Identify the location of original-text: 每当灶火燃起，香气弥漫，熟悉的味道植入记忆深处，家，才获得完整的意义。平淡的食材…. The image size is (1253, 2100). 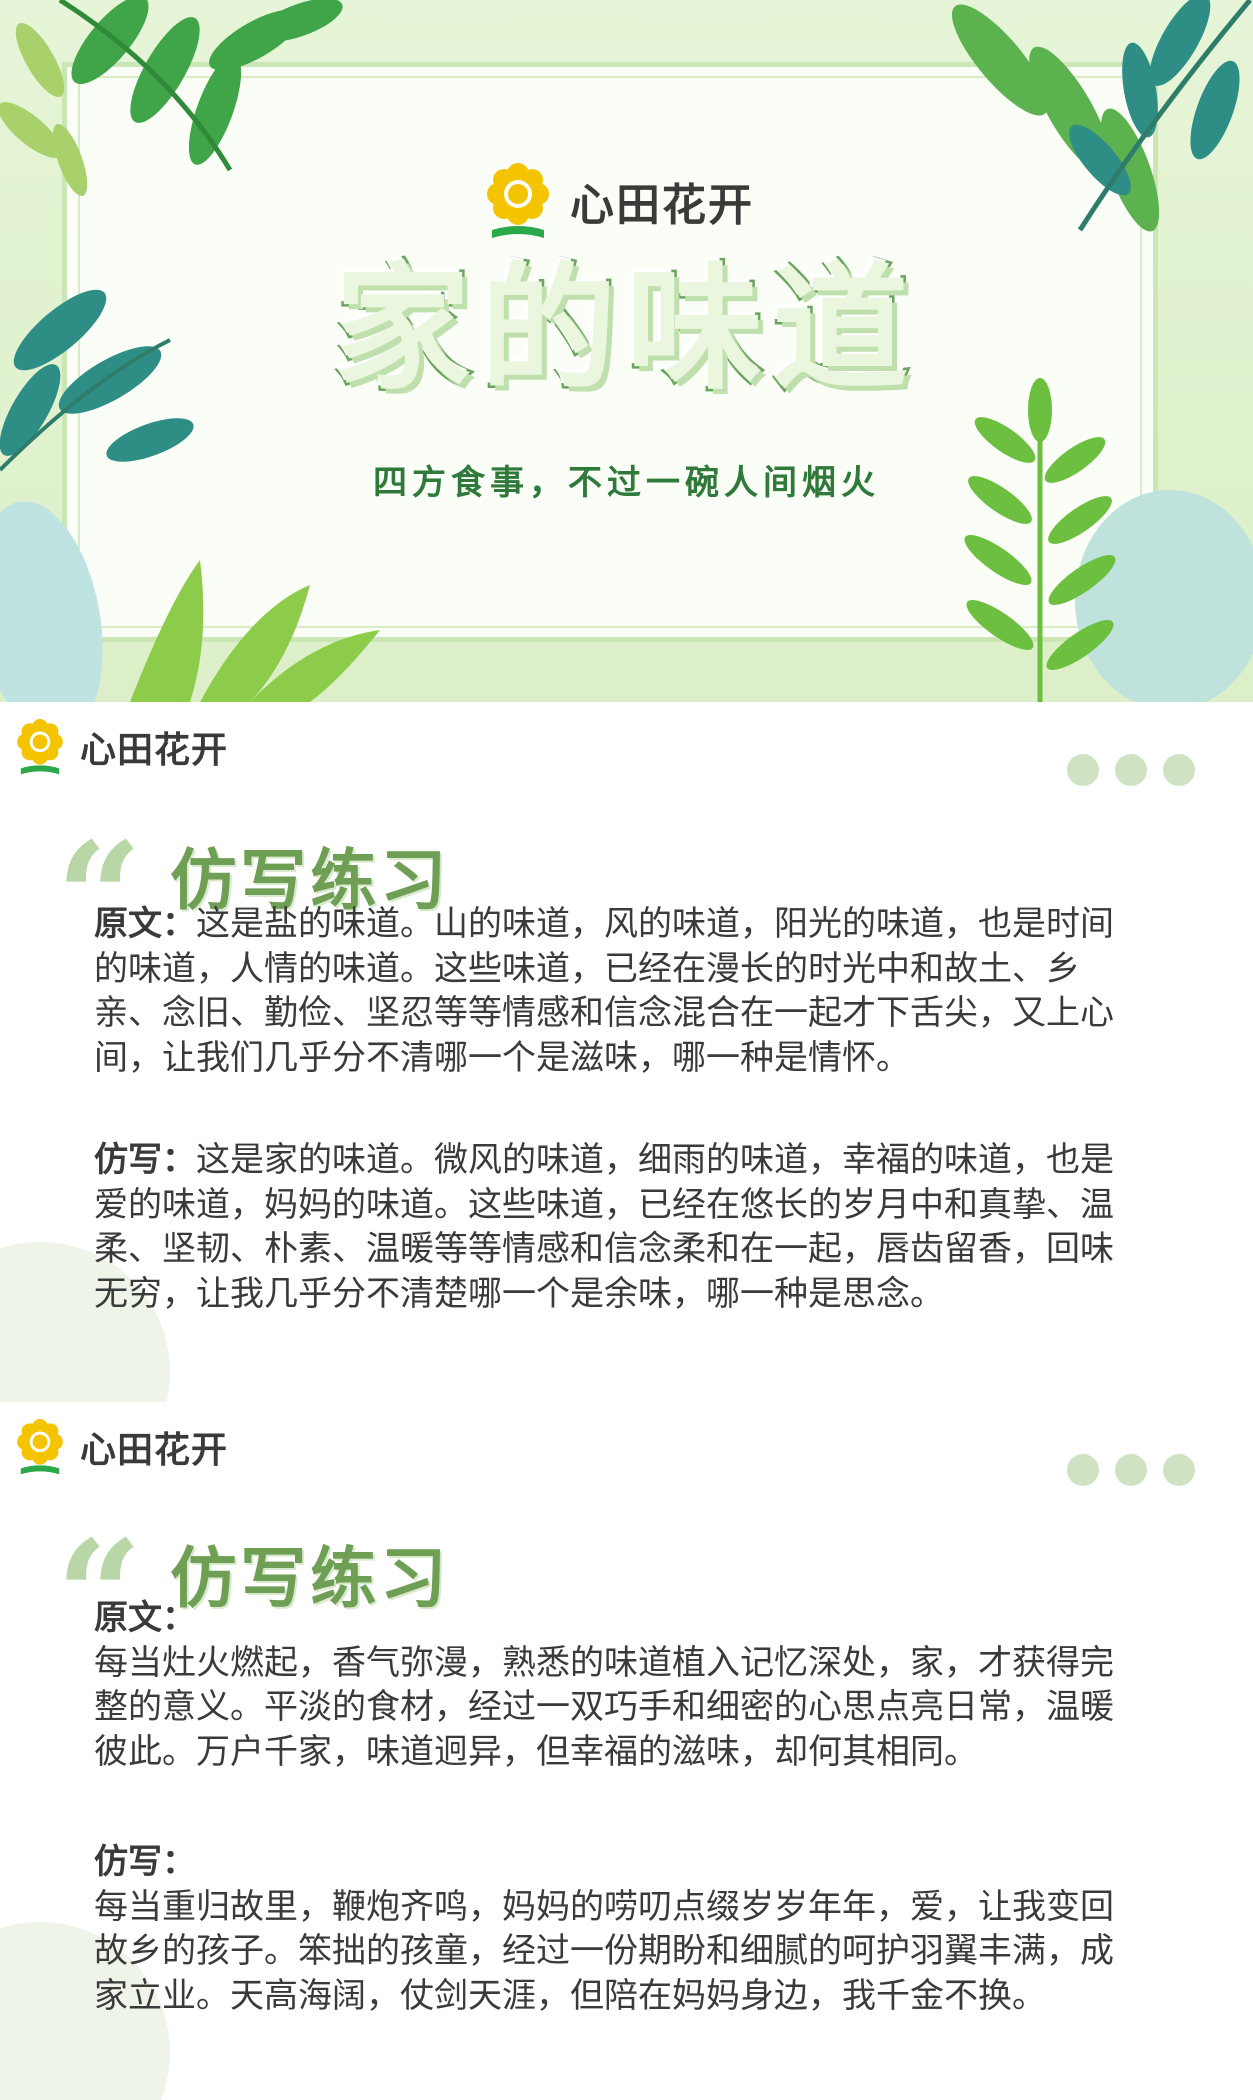
(604, 1707).